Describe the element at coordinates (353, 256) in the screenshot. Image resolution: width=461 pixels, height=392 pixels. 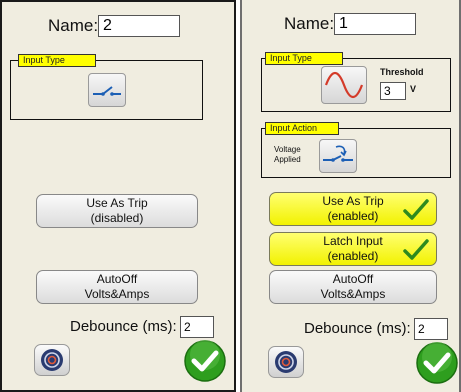
I see `latch-input-state: (enabled)` at that location.